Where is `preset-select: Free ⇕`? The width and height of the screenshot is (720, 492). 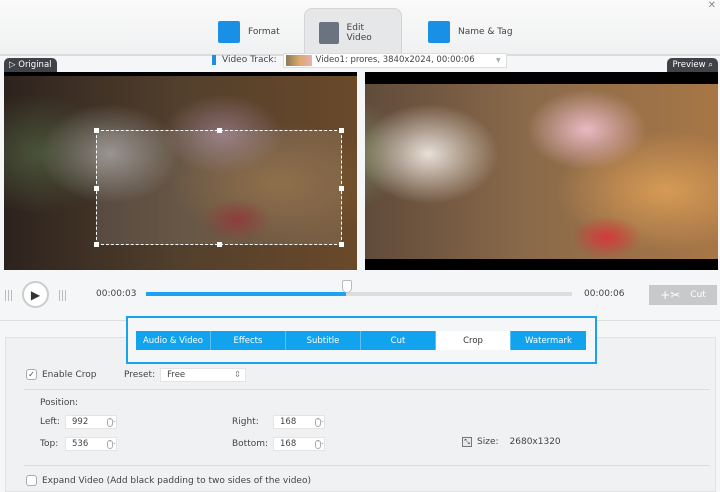 preset-select: Free ⇕ is located at coordinates (203, 375).